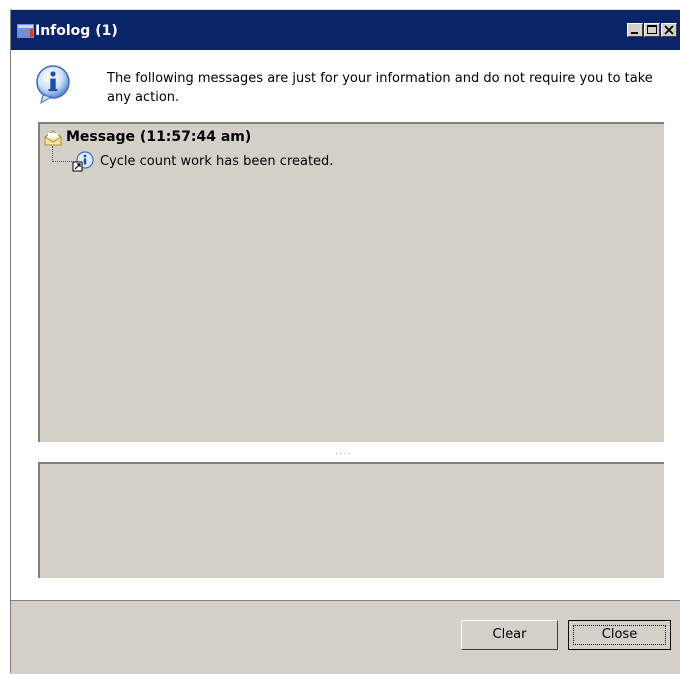 This screenshot has height=674, width=680. What do you see at coordinates (62, 154) in the screenshot?
I see `tree-connector` at bounding box center [62, 154].